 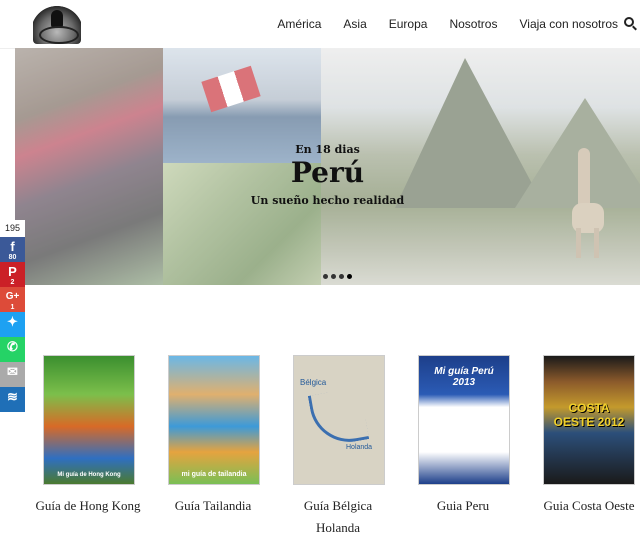 What do you see at coordinates (589, 506) in the screenshot?
I see `guide-label: Guia Costa Oeste` at bounding box center [589, 506].